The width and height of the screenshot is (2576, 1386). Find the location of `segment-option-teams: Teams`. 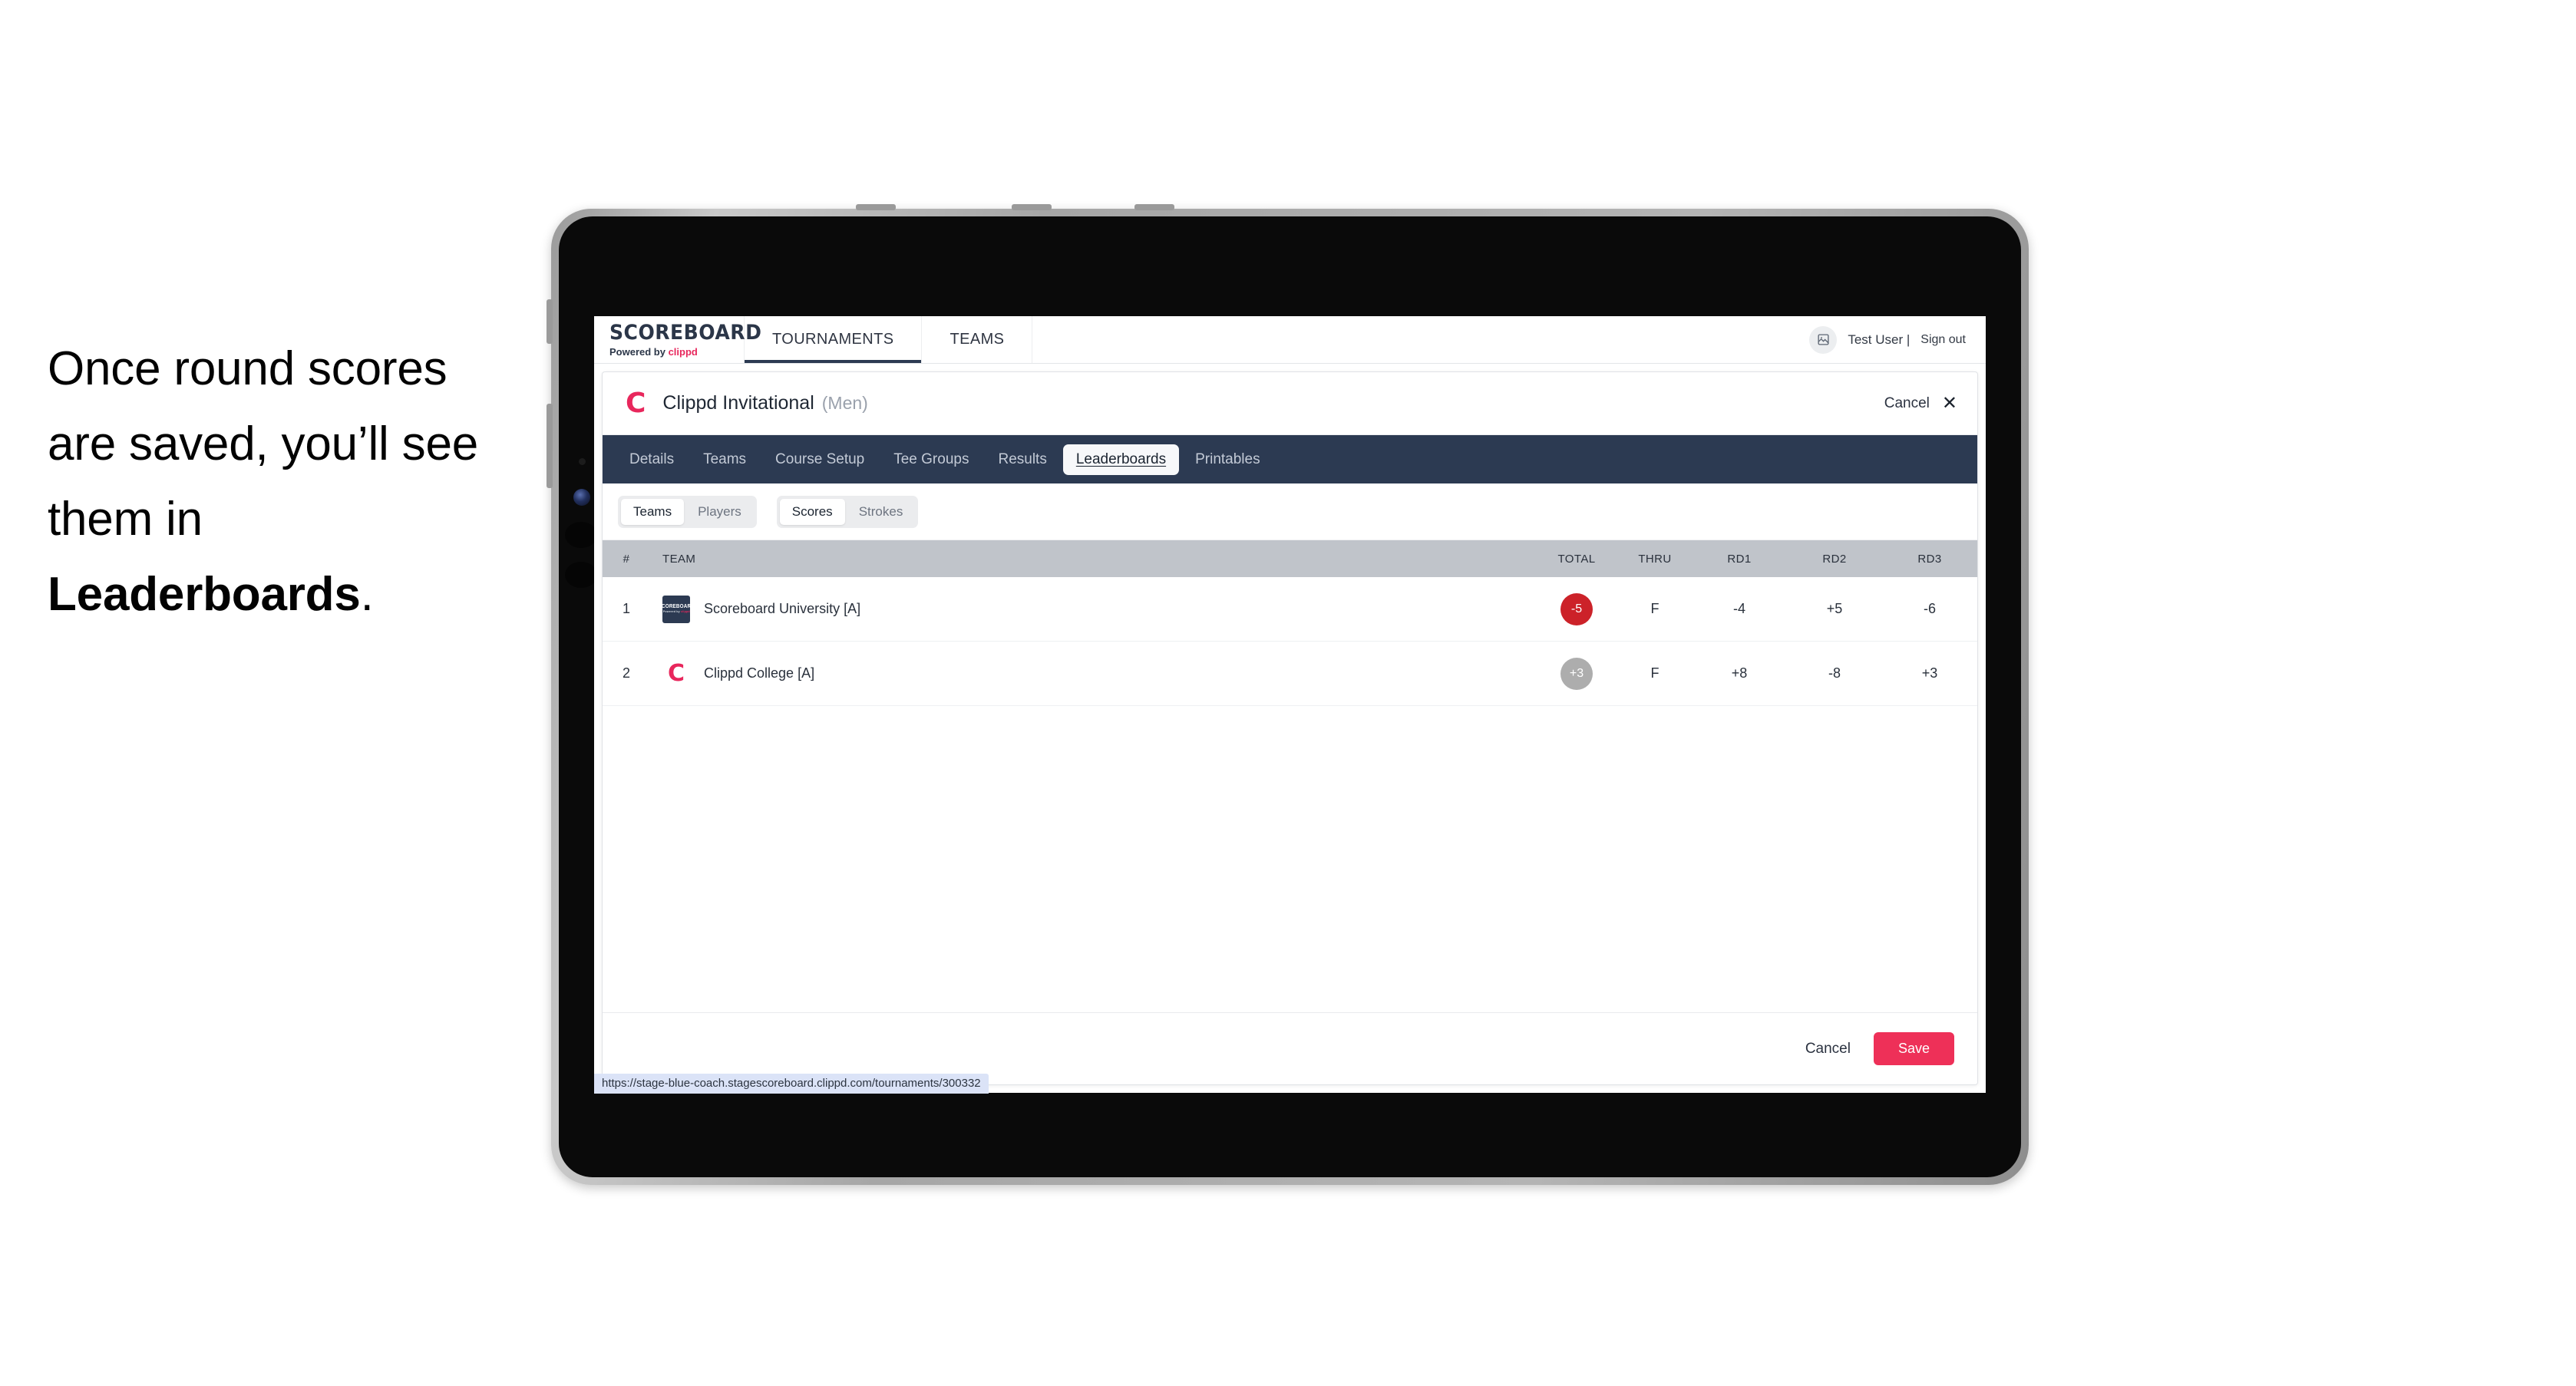

segment-option-teams: Teams is located at coordinates (653, 511).